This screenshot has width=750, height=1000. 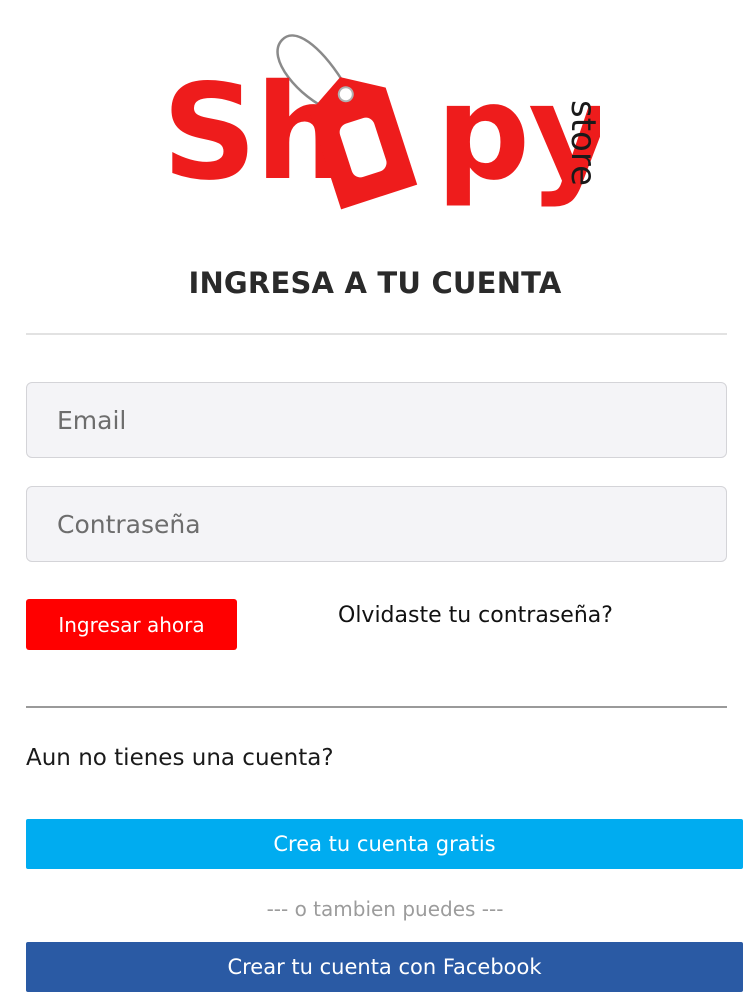 I want to click on shopy-store-logo: Shopy store, so click(x=381, y=122).